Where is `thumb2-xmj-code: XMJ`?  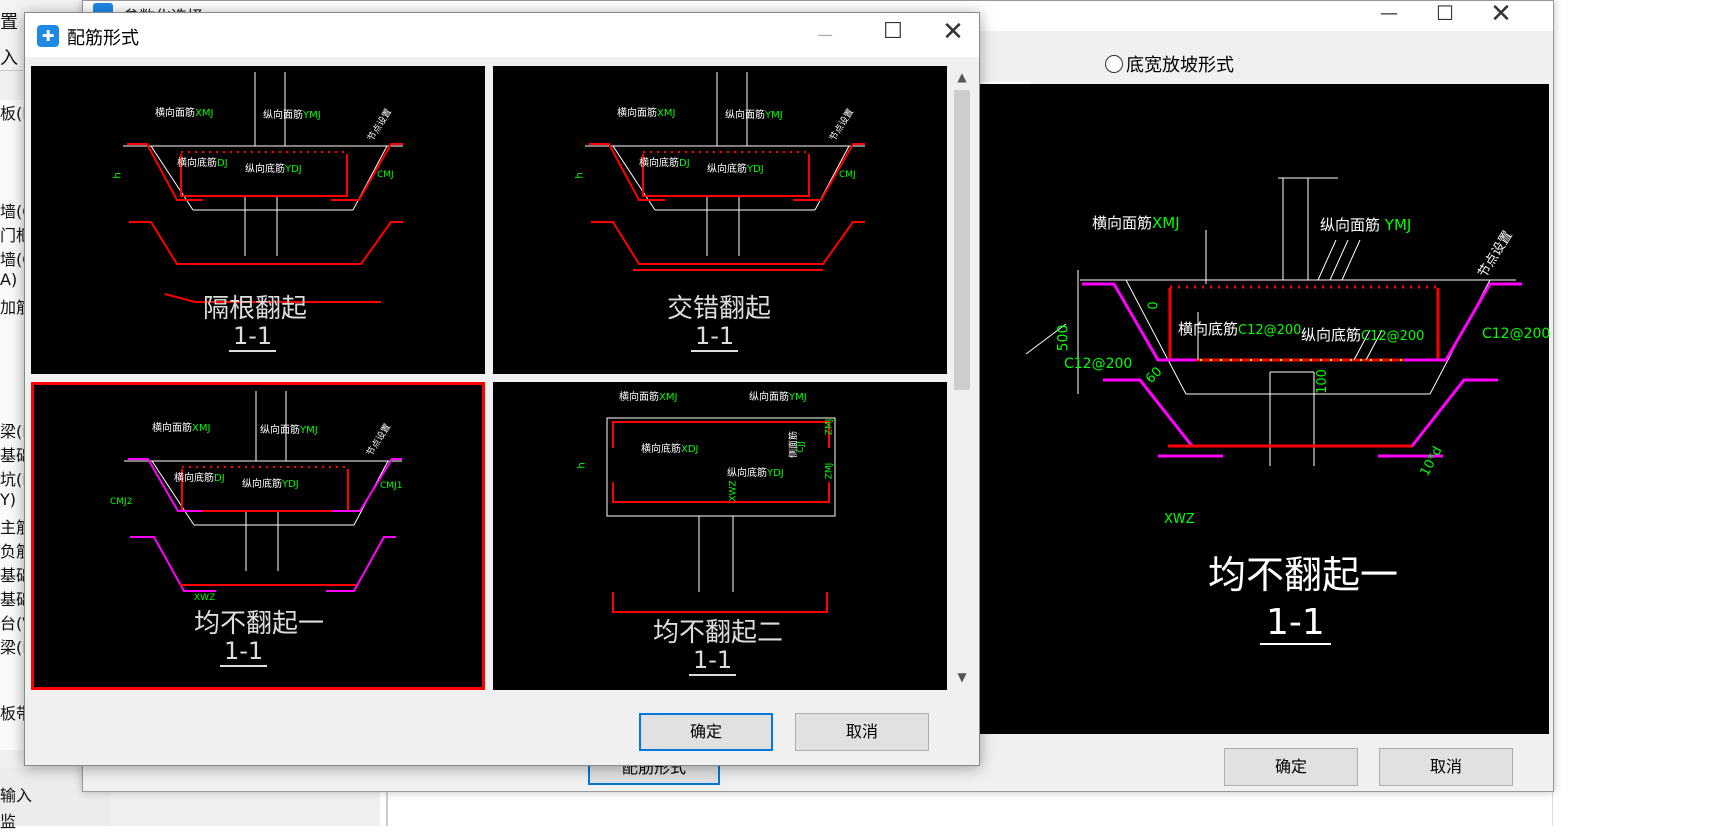 thumb2-xmj-code: XMJ is located at coordinates (666, 113).